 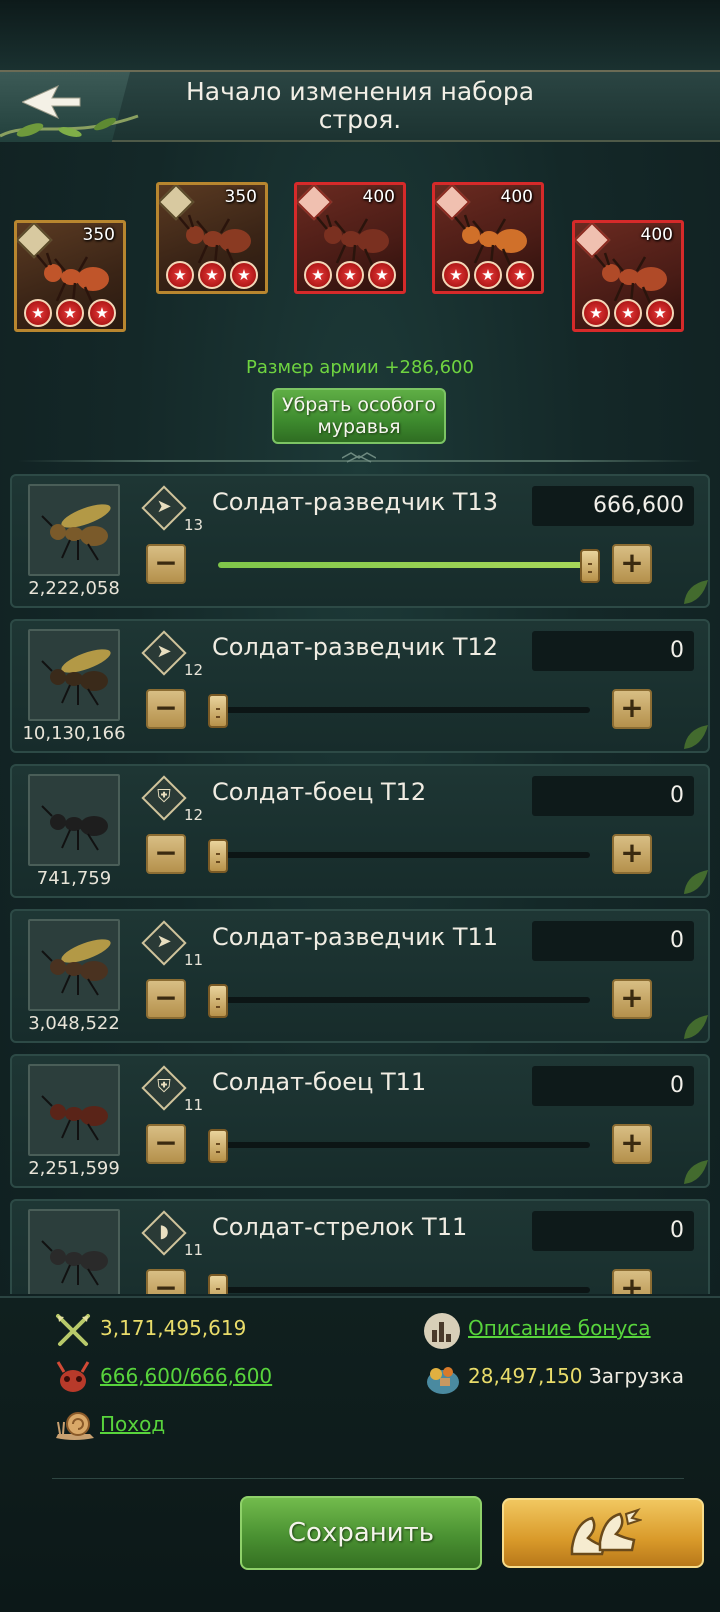 I want to click on troop-name: Солдат-боец T11, so click(x=319, y=1082).